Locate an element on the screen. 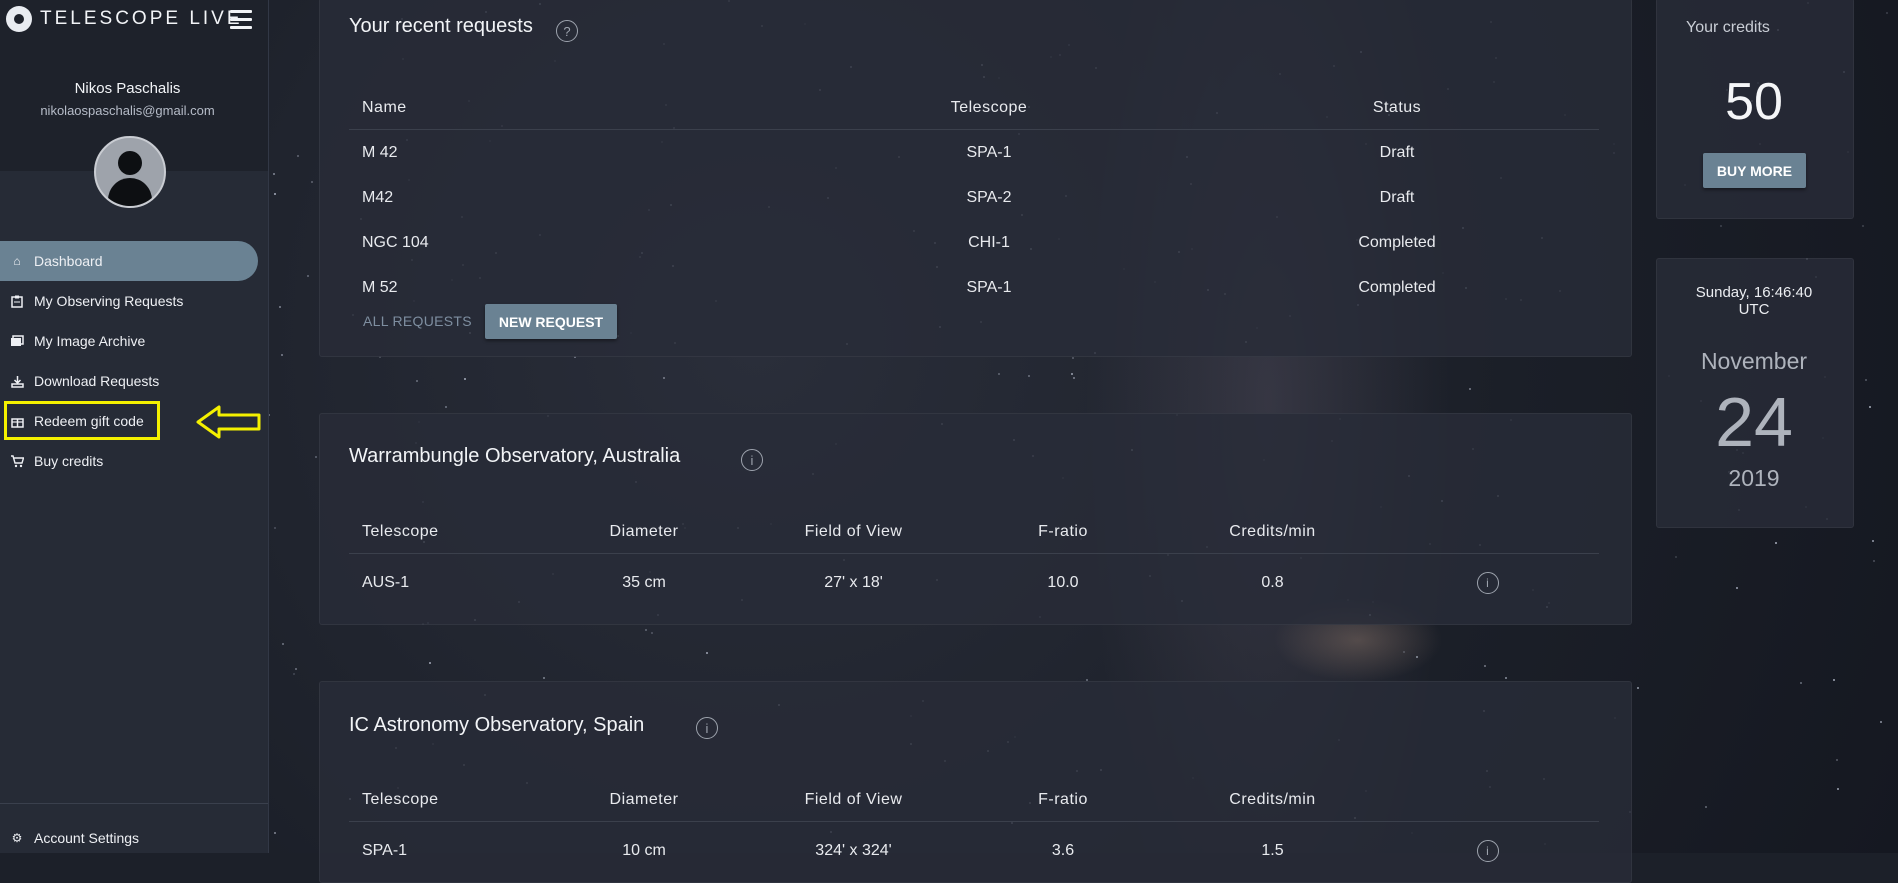 Image resolution: width=1898 pixels, height=883 pixels. sidebar-item-observing-requests: My Observing Requests is located at coordinates (134, 301).